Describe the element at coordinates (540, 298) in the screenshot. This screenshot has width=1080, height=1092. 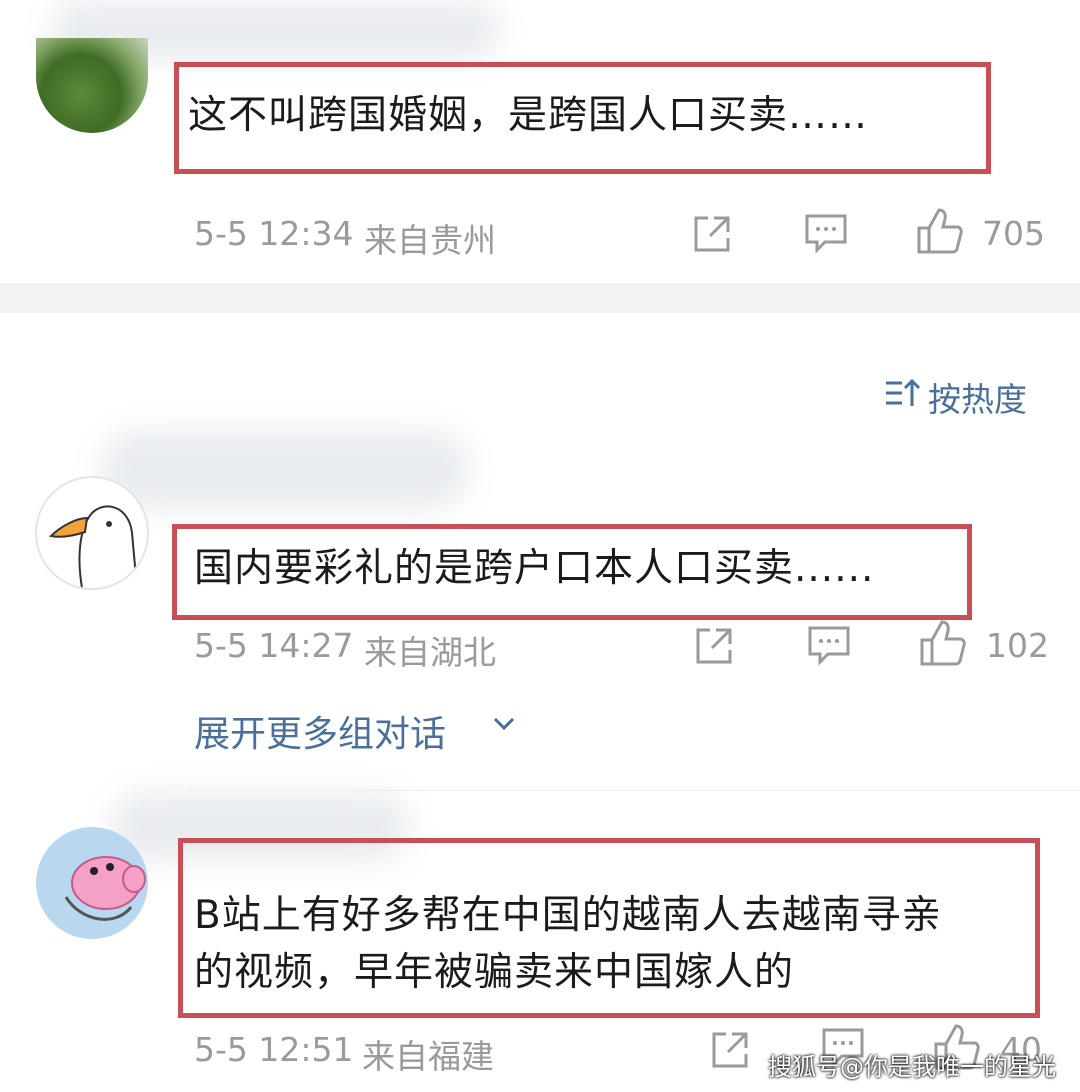
I see `section-divider` at that location.